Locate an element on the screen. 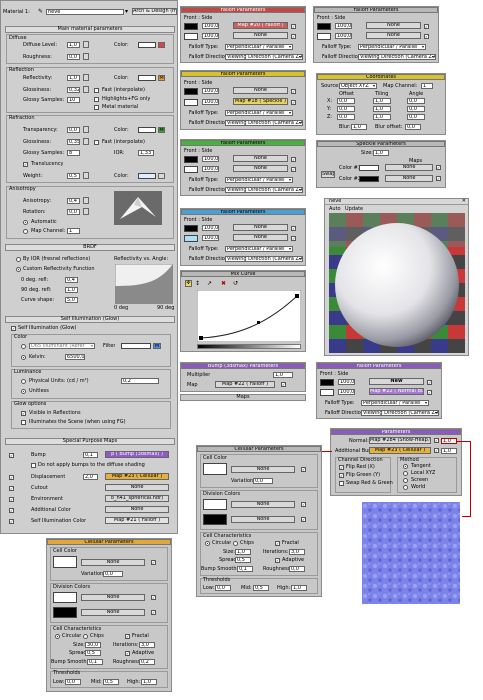 This screenshot has width=483, height=700. size-input: 30,0 is located at coordinates (93, 645).